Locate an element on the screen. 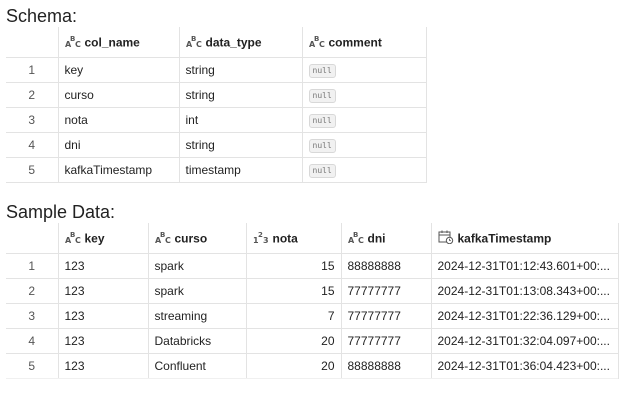  cell-col-name: kafkaTimestamp is located at coordinates (118, 170).